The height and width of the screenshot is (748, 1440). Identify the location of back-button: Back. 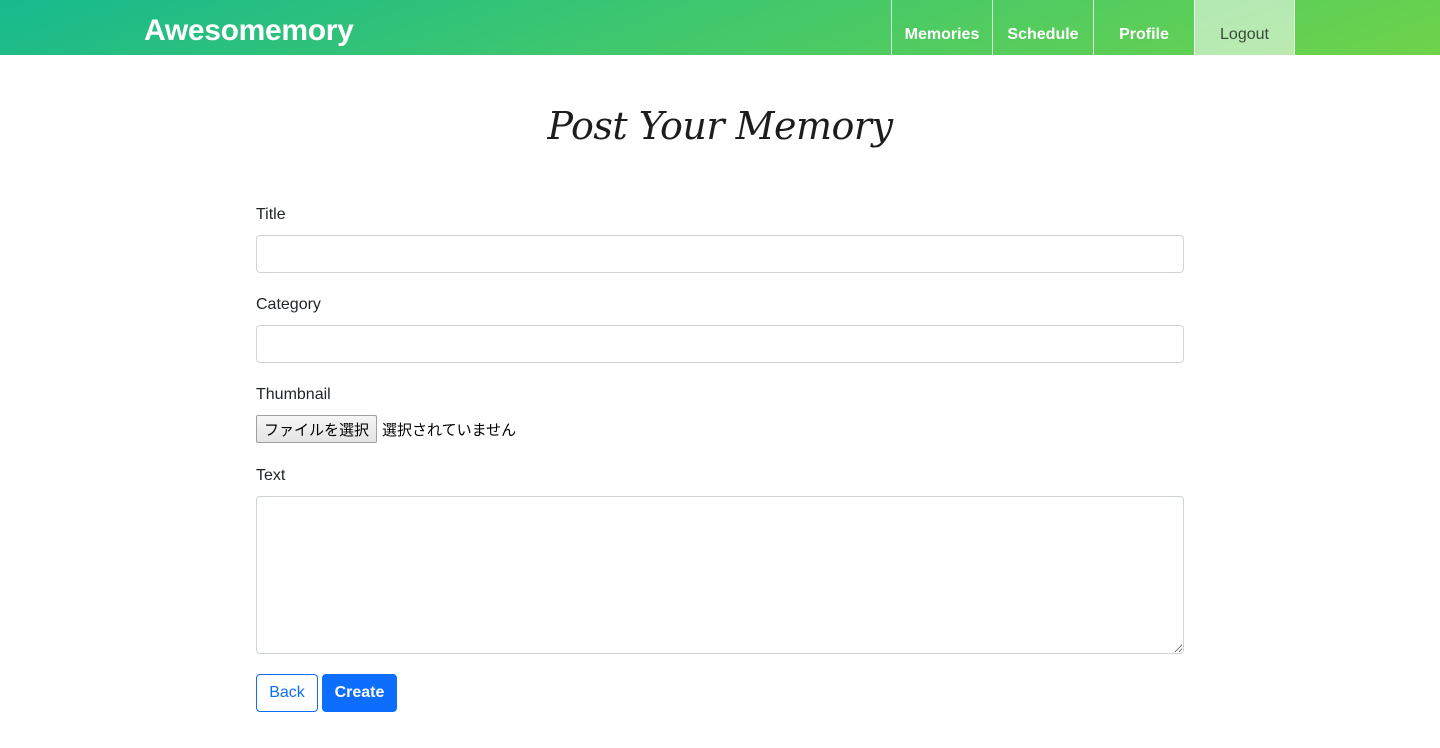
(287, 693).